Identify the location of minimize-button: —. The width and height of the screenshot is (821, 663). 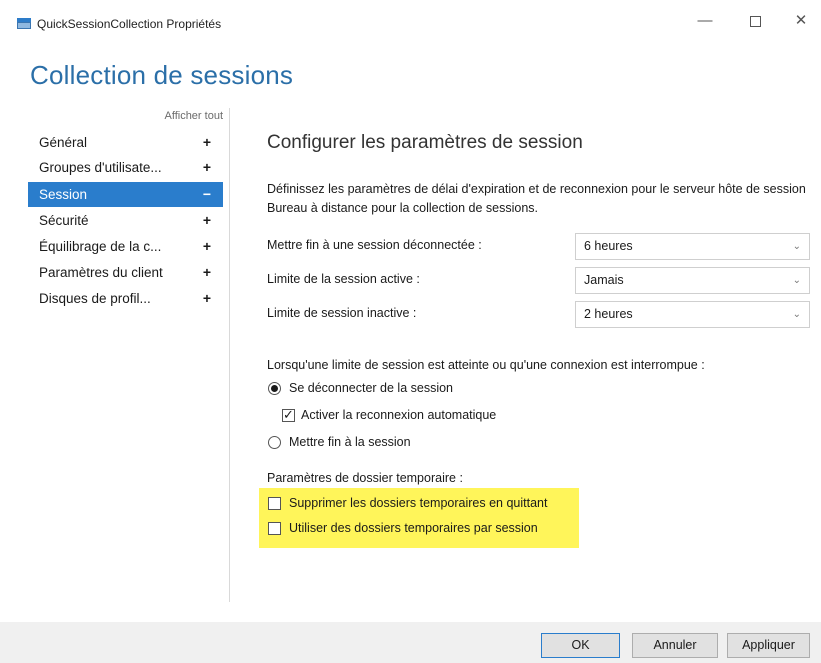
(705, 21).